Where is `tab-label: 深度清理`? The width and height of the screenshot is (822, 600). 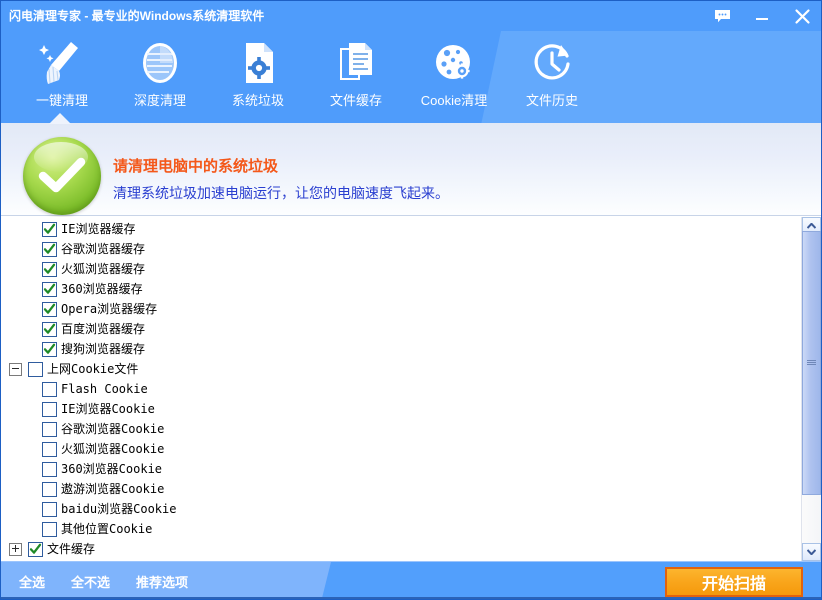 tab-label: 深度清理 is located at coordinates (159, 100).